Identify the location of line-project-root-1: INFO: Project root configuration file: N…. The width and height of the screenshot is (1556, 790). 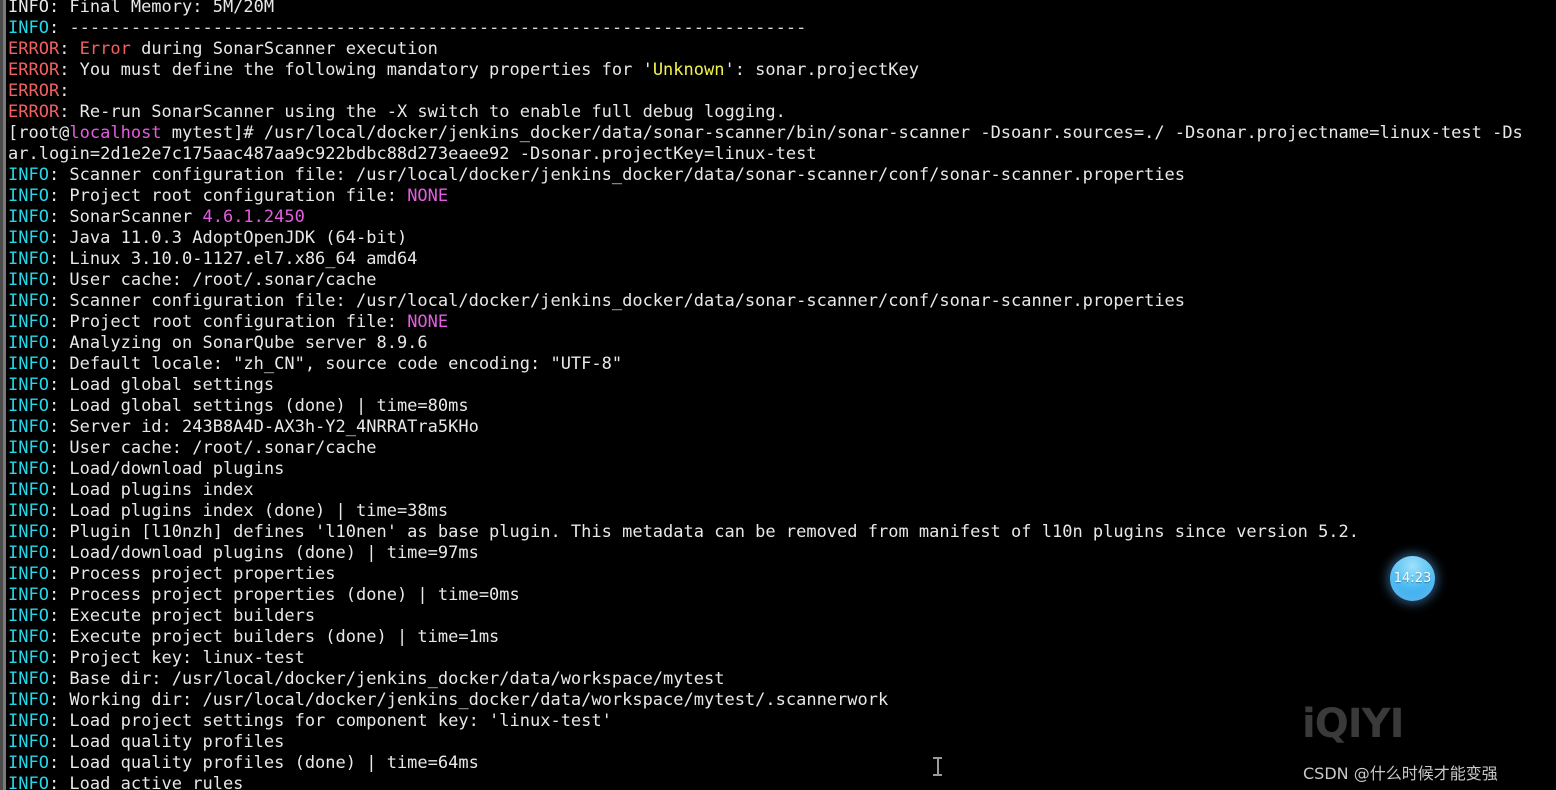
(782, 196).